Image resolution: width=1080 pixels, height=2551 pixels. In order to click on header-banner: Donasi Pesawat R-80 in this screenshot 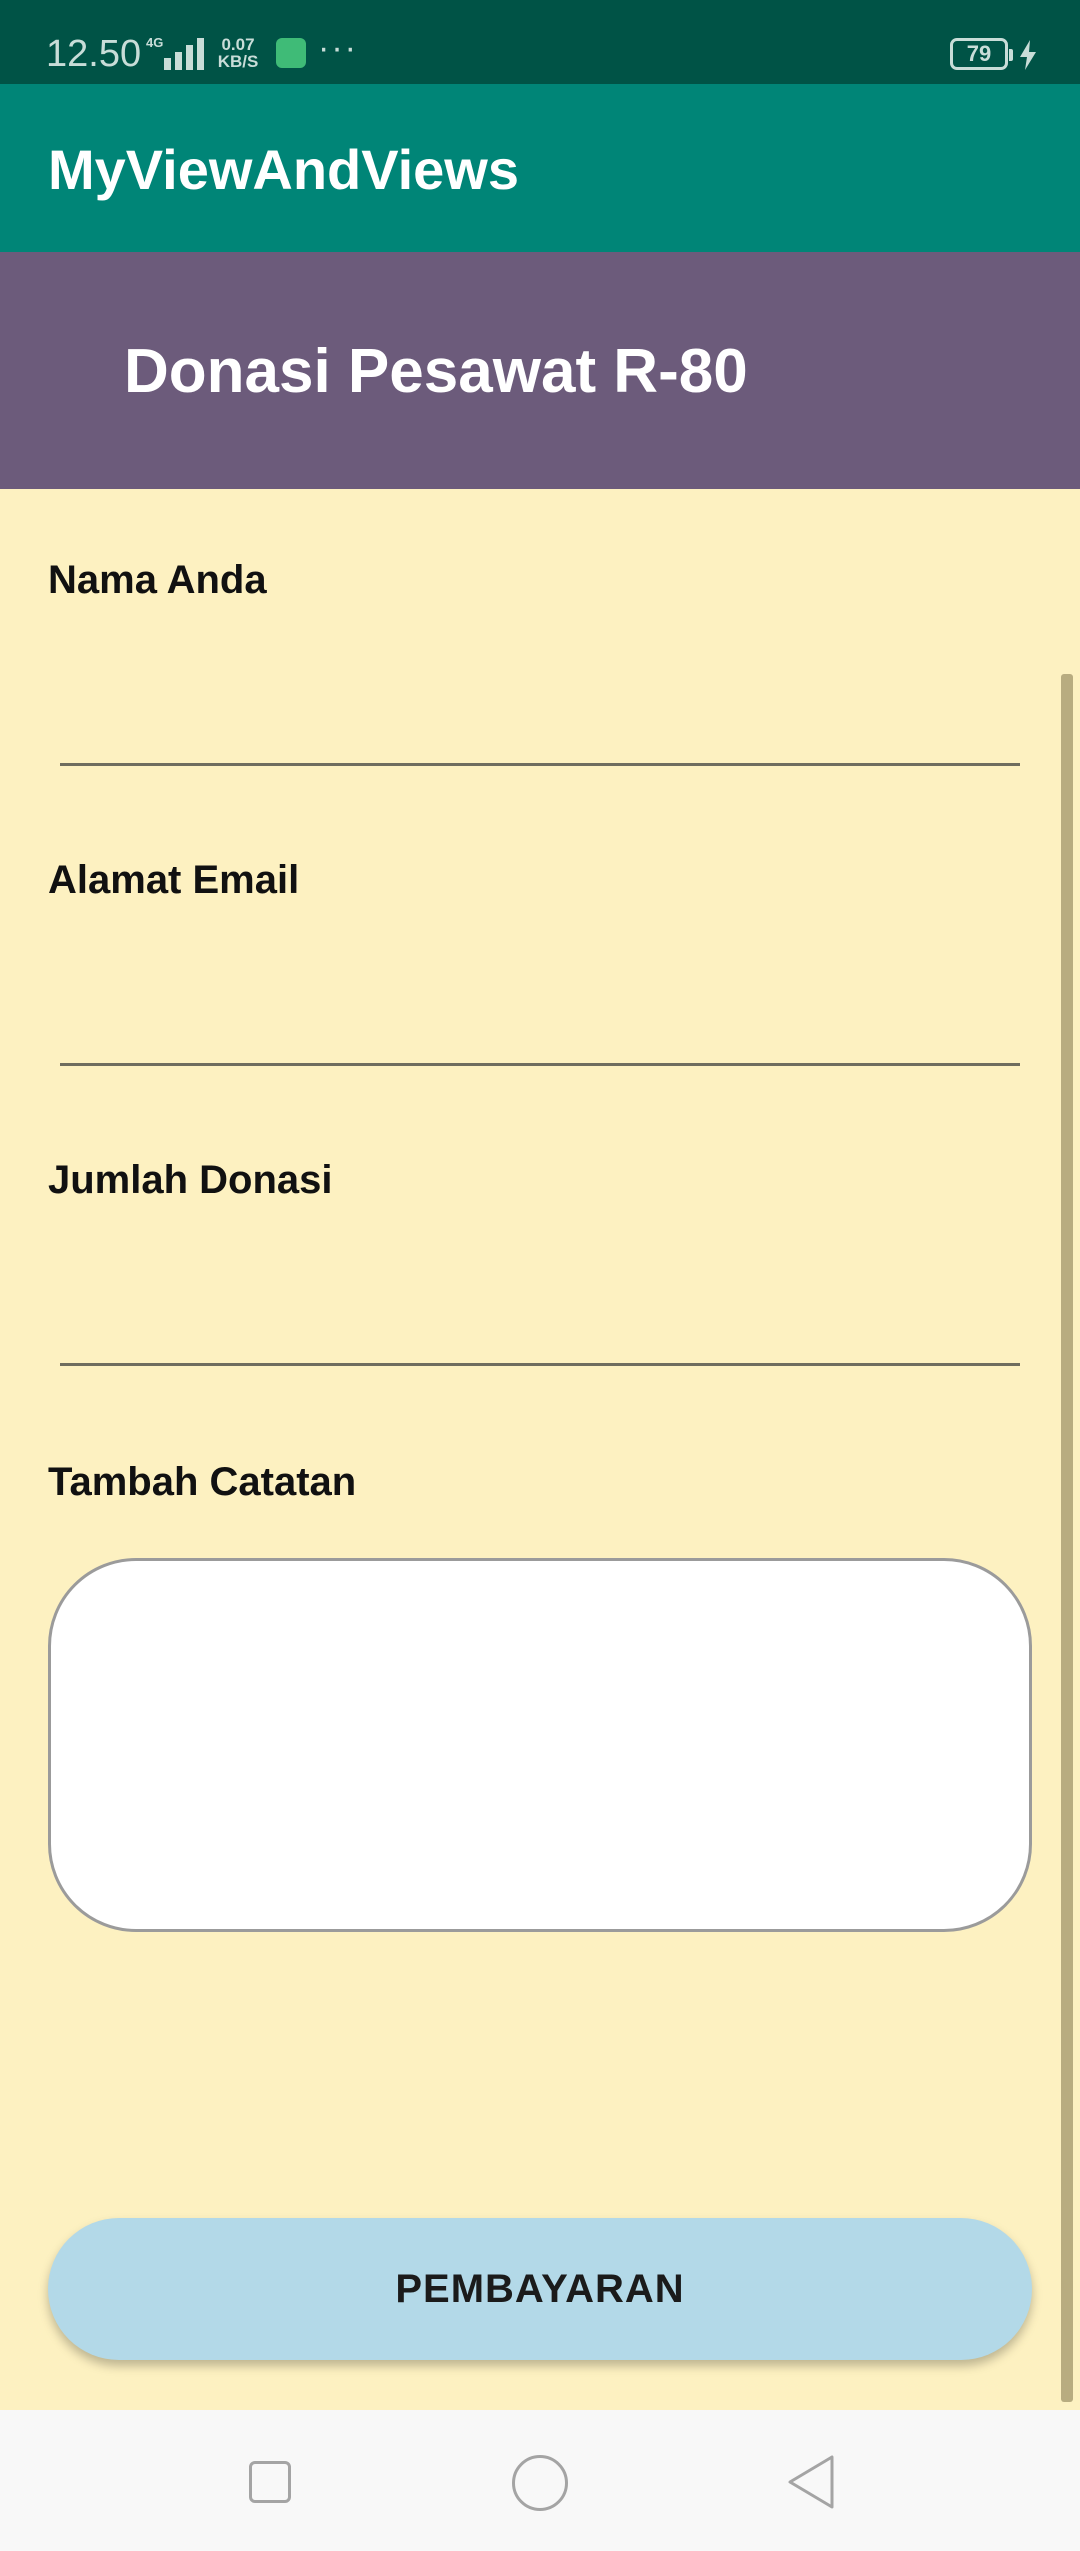, I will do `click(540, 370)`.